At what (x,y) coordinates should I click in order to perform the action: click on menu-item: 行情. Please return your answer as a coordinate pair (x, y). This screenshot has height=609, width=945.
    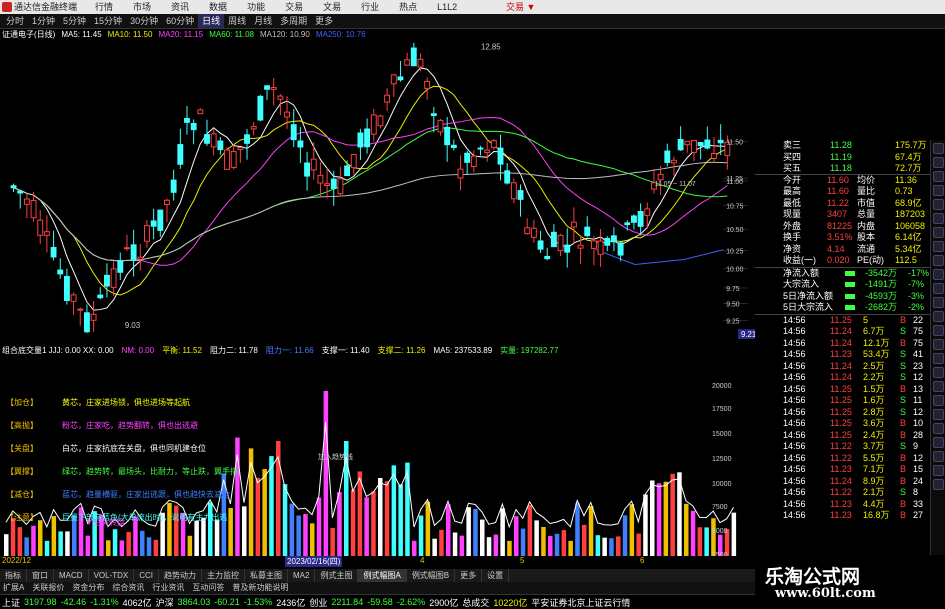
    Looking at the image, I should click on (104, 7).